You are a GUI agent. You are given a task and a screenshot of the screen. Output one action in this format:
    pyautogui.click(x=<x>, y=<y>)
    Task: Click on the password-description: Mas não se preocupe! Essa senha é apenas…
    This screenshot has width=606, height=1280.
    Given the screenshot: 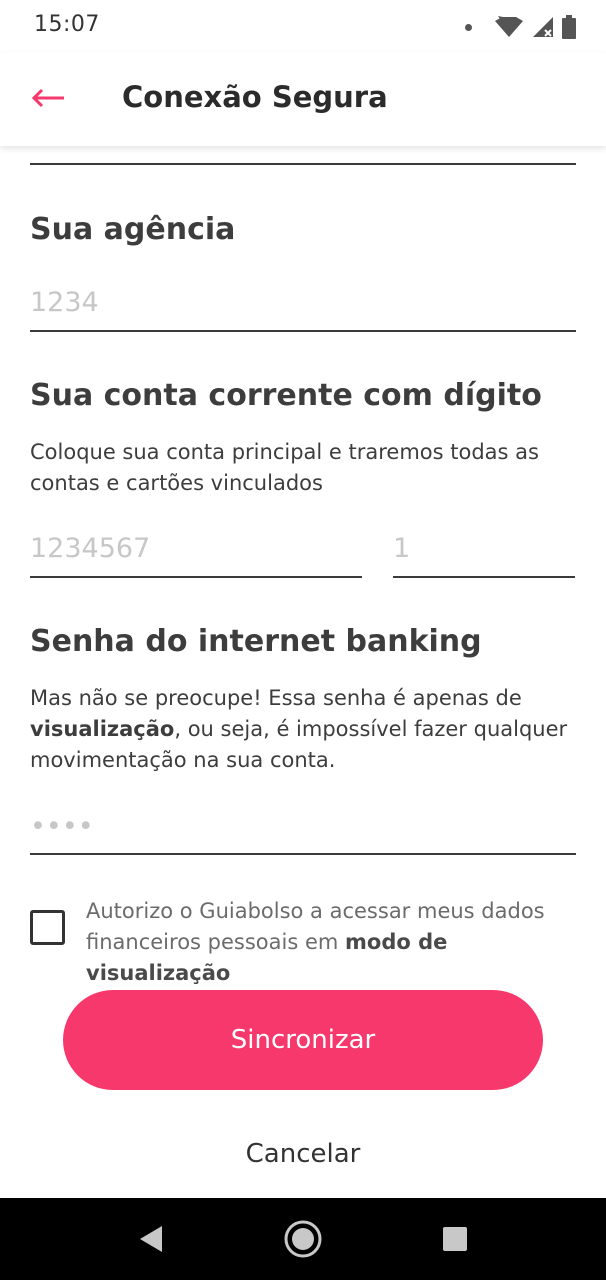 What is the action you would take?
    pyautogui.click(x=303, y=729)
    